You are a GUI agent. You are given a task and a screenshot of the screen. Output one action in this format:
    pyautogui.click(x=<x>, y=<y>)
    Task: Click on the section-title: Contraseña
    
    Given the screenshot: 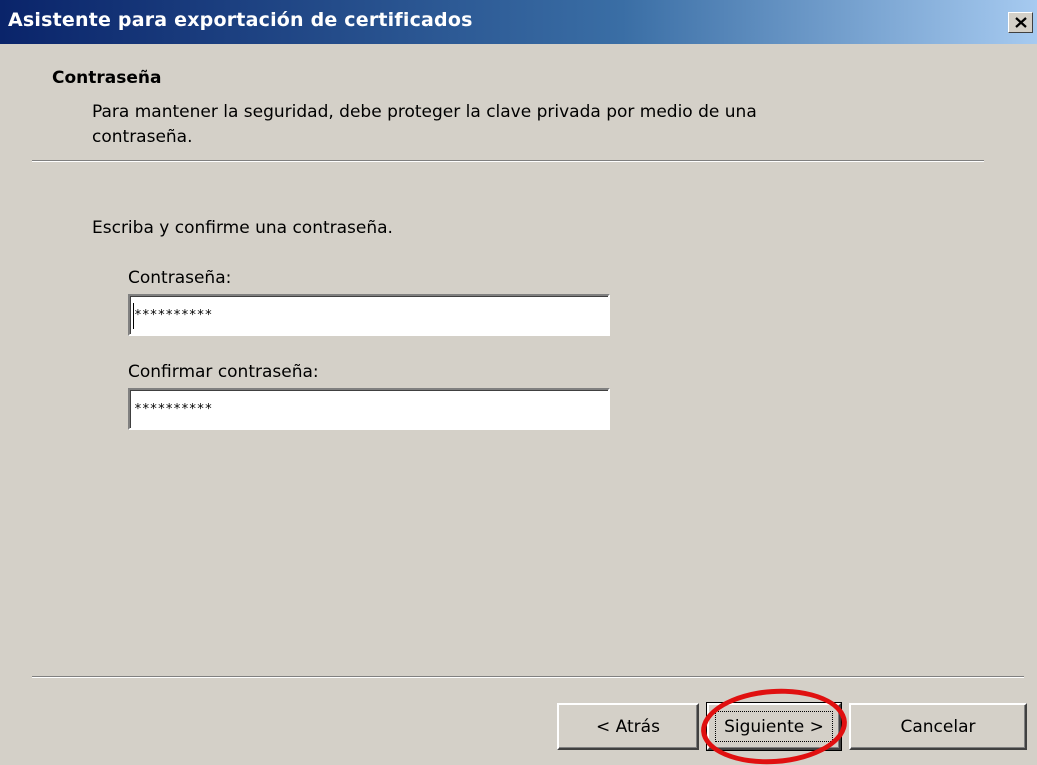 What is the action you would take?
    pyautogui.click(x=107, y=78)
    